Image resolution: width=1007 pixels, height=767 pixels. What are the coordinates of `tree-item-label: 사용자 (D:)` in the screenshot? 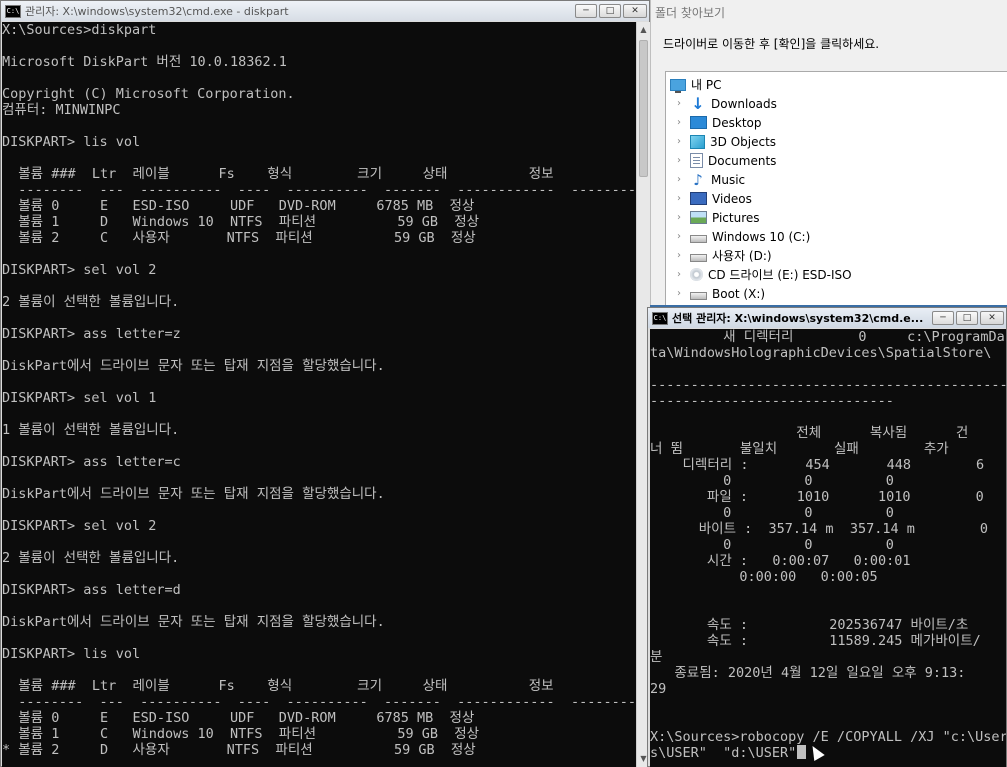 It's located at (742, 256).